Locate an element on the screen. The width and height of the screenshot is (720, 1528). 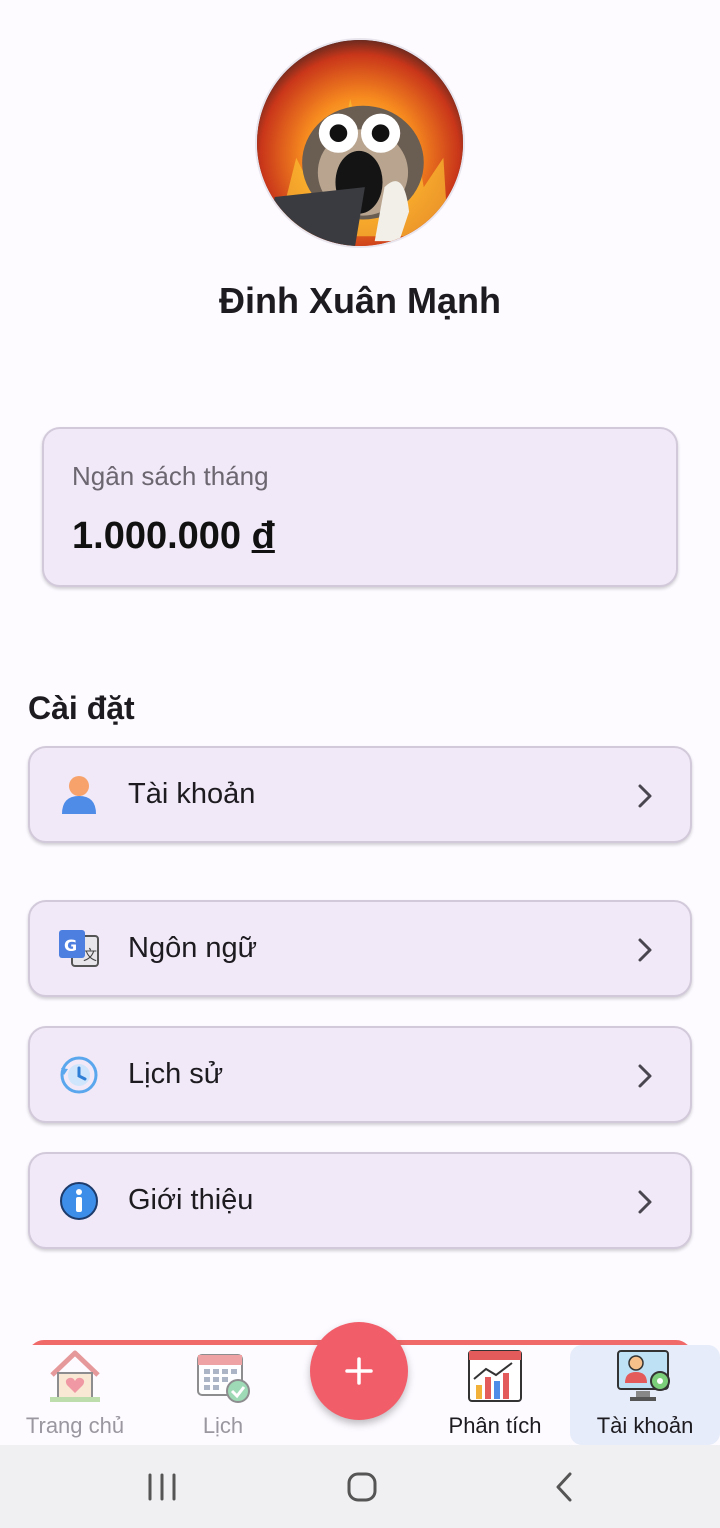
profile-avatar is located at coordinates (360, 143).